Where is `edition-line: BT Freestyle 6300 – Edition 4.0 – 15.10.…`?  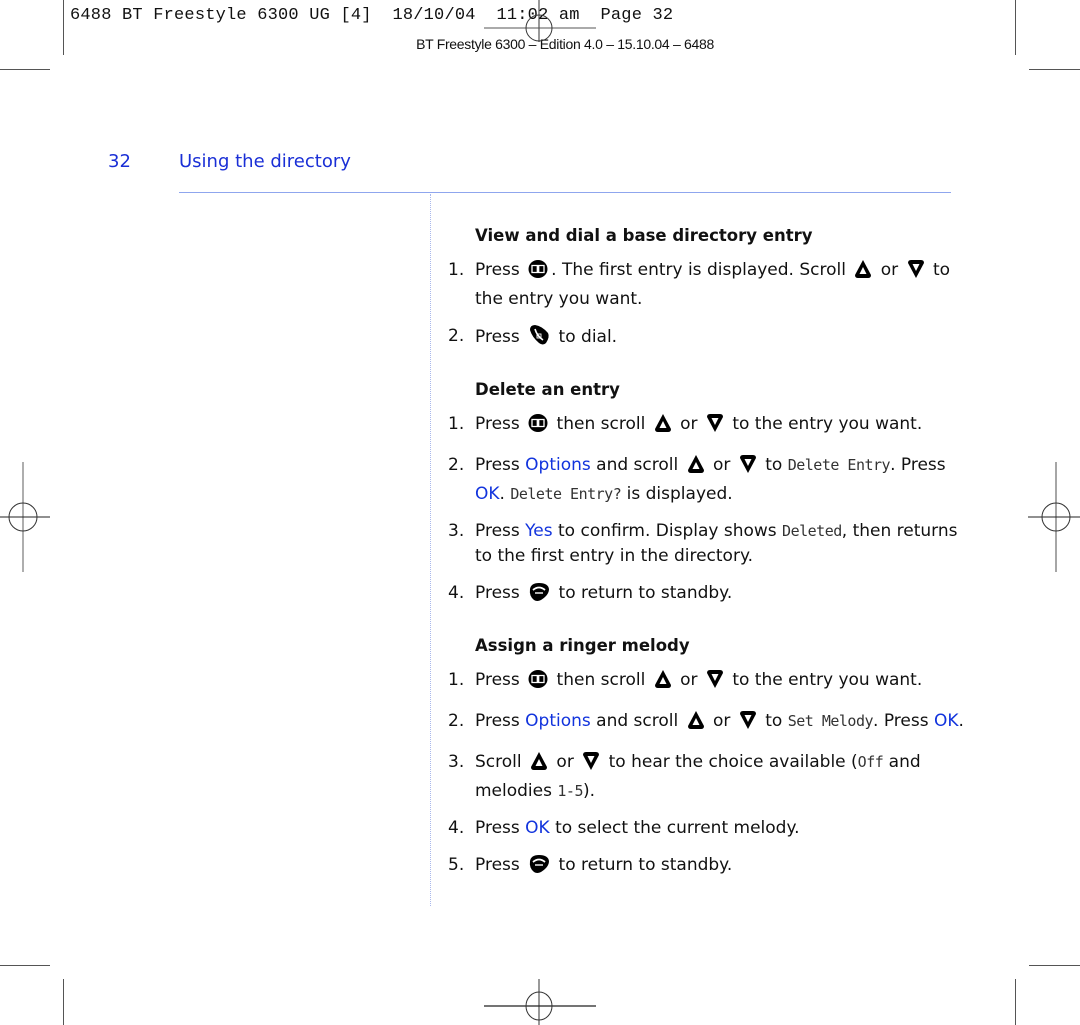
edition-line: BT Freestyle 6300 – Edition 4.0 – 15.10.… is located at coordinates (565, 44).